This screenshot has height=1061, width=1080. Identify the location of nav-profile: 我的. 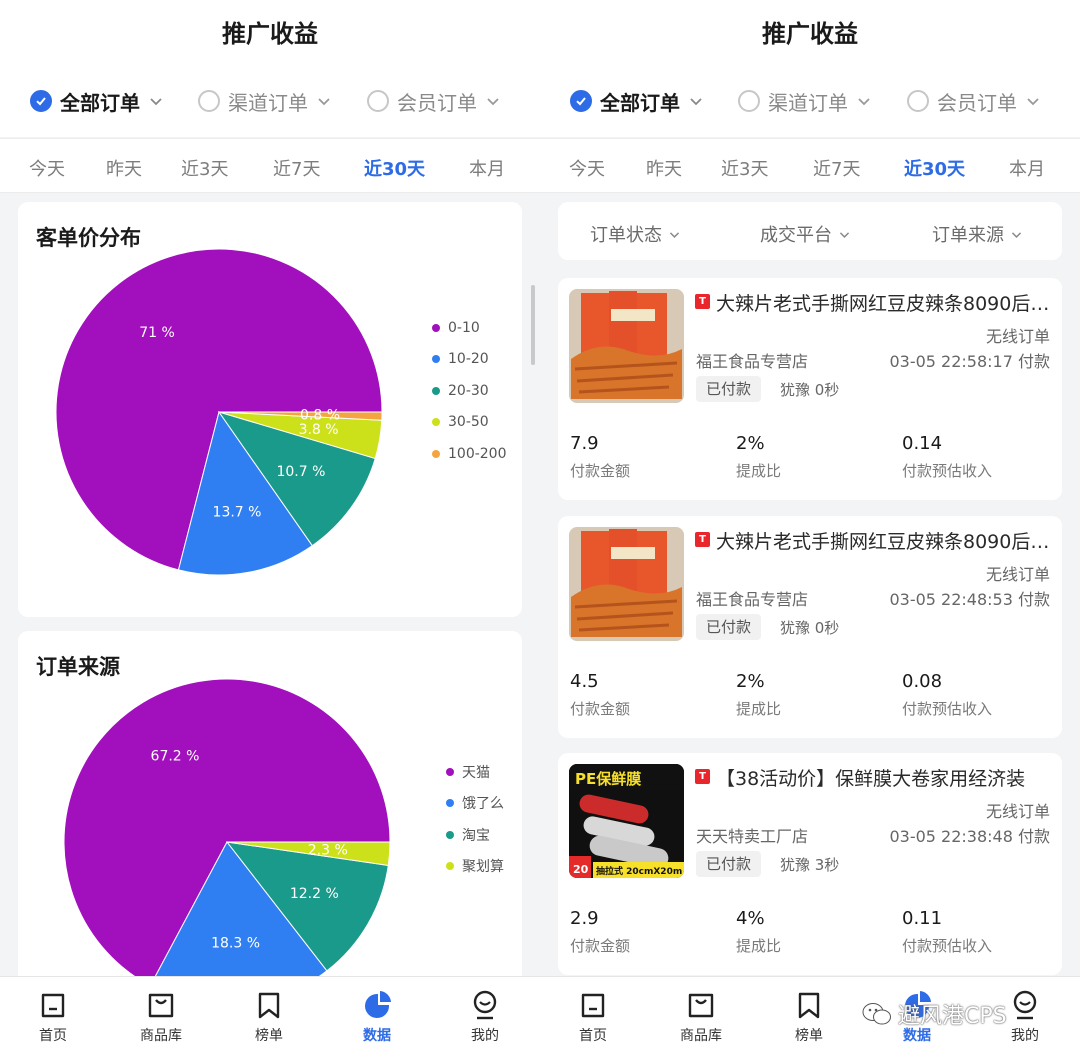
(485, 1017).